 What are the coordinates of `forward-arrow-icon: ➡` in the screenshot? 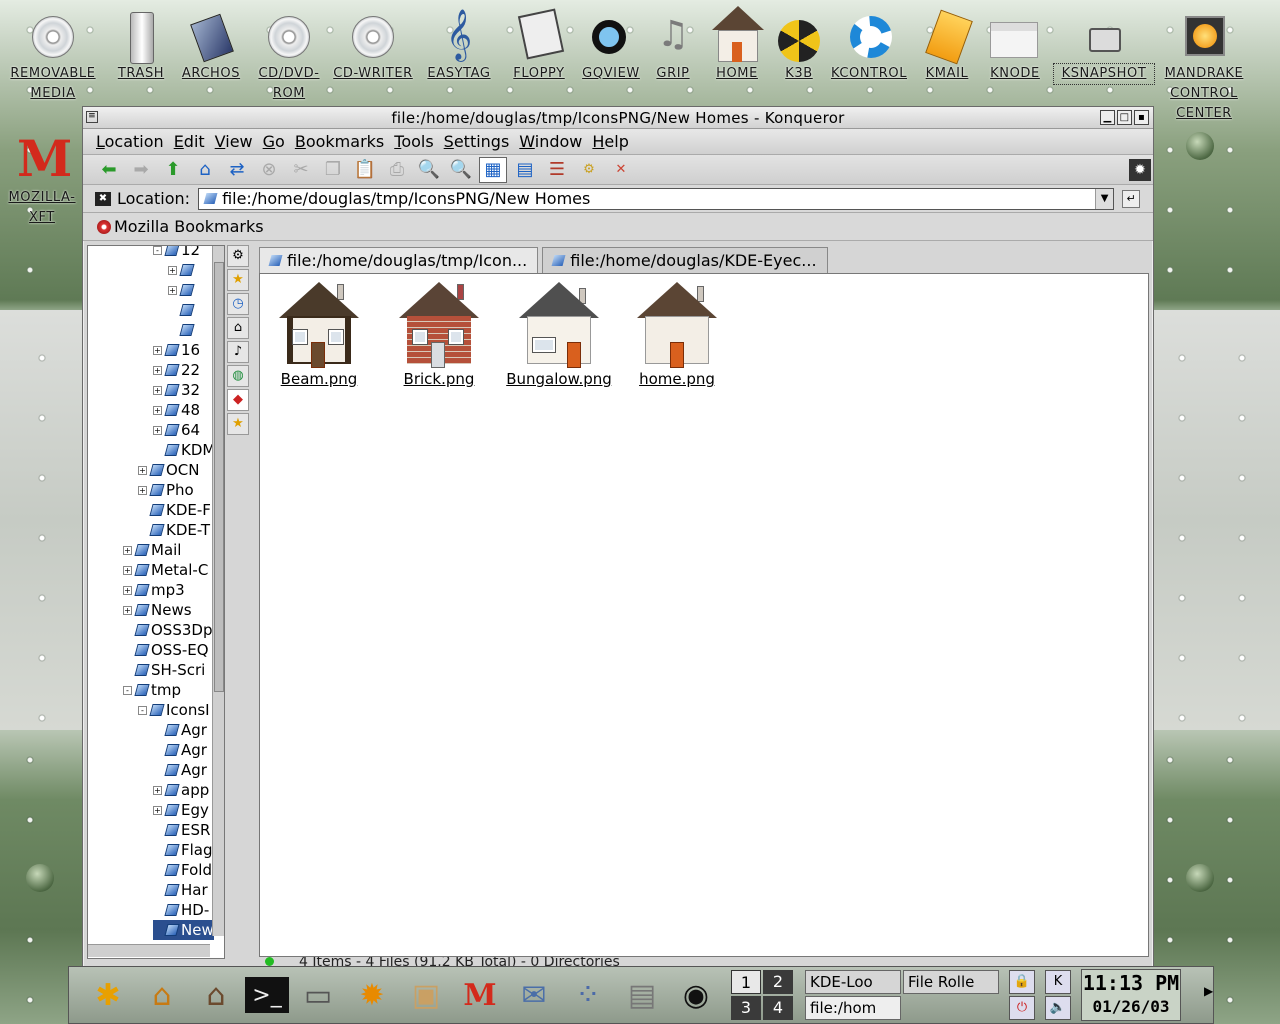 It's located at (141, 170).